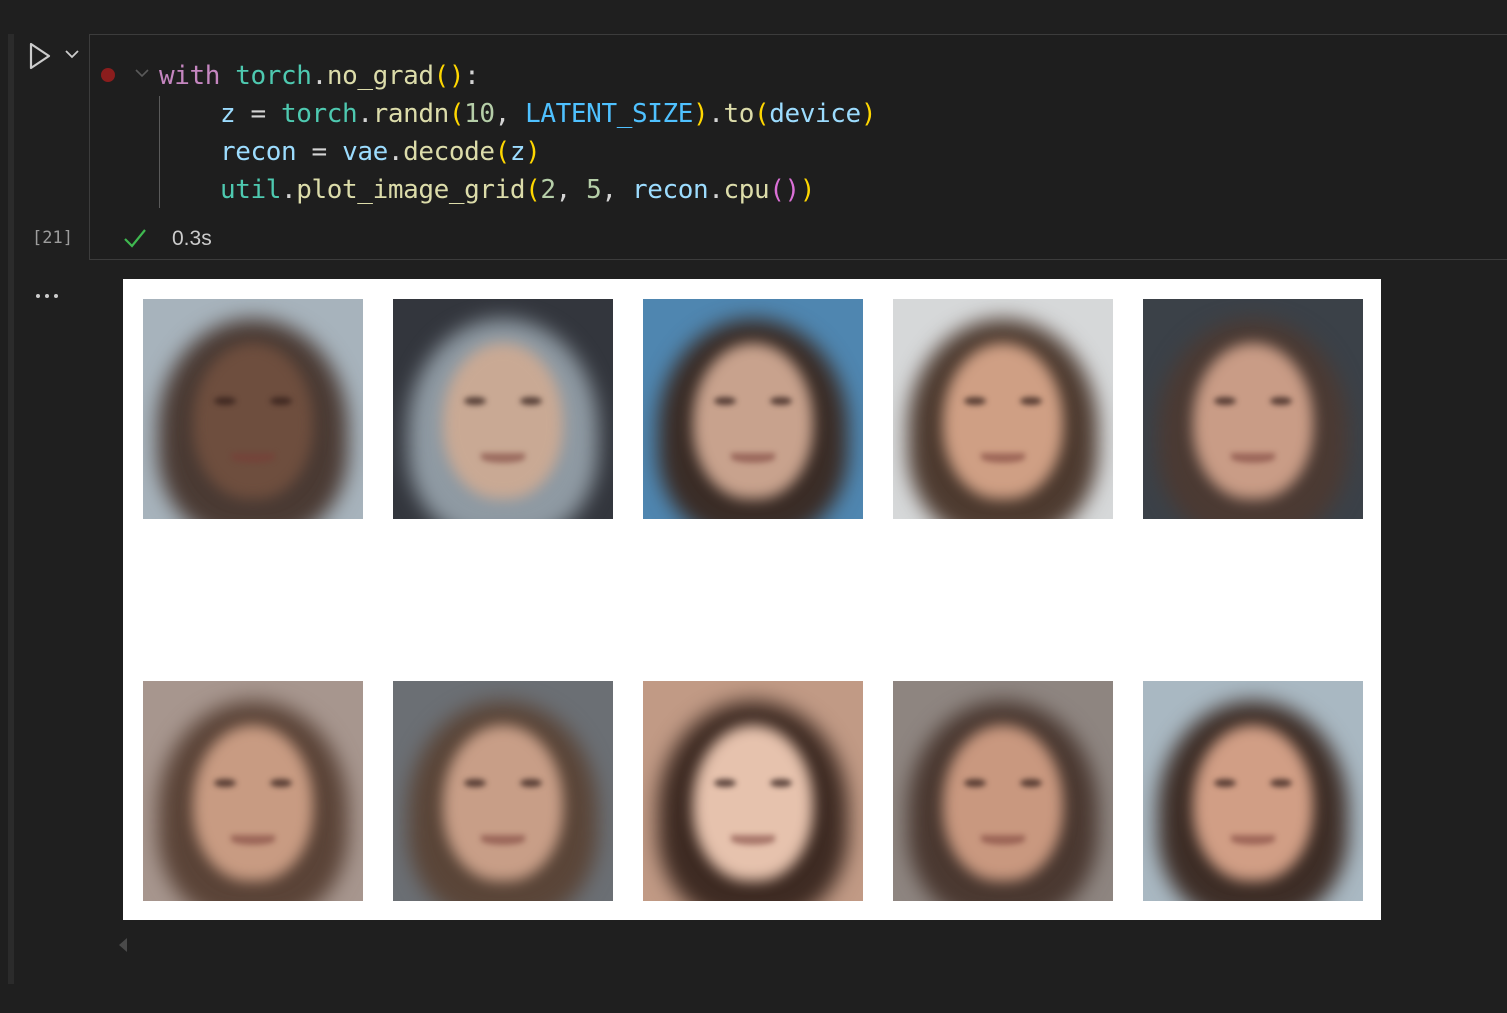 Image resolution: width=1507 pixels, height=1013 pixels. Describe the element at coordinates (548, 190) in the screenshot. I see `code-token: 2` at that location.